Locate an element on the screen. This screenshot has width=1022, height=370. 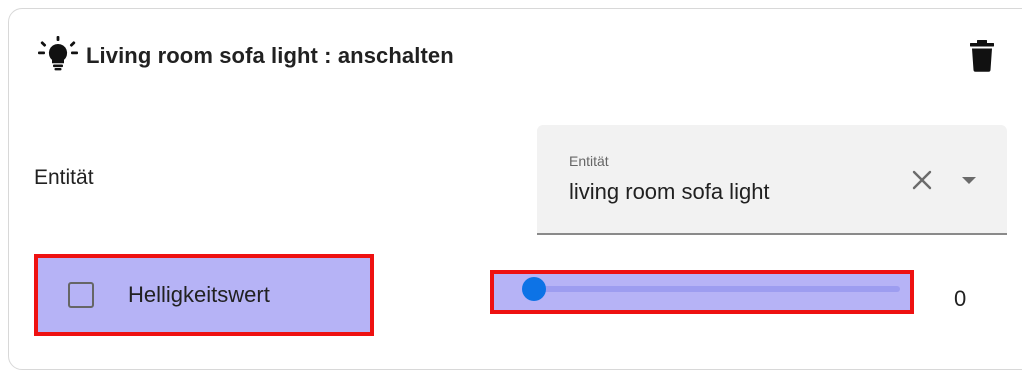
brightness-toggle-row: Helligkeitswert is located at coordinates (204, 295).